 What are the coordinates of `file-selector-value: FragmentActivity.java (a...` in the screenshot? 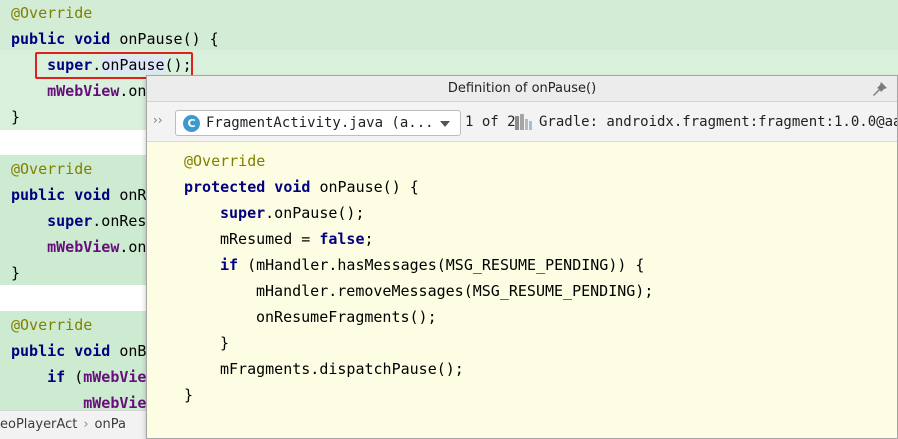 It's located at (320, 123).